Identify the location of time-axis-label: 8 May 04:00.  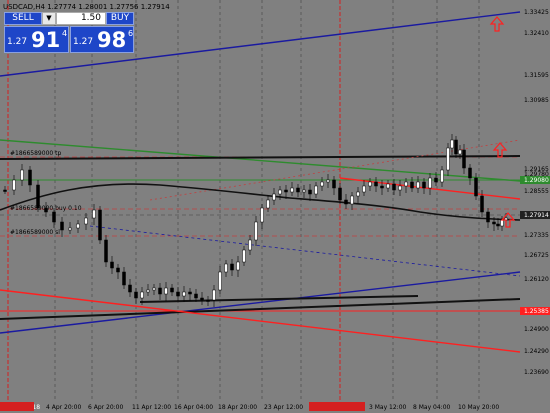
(432, 407).